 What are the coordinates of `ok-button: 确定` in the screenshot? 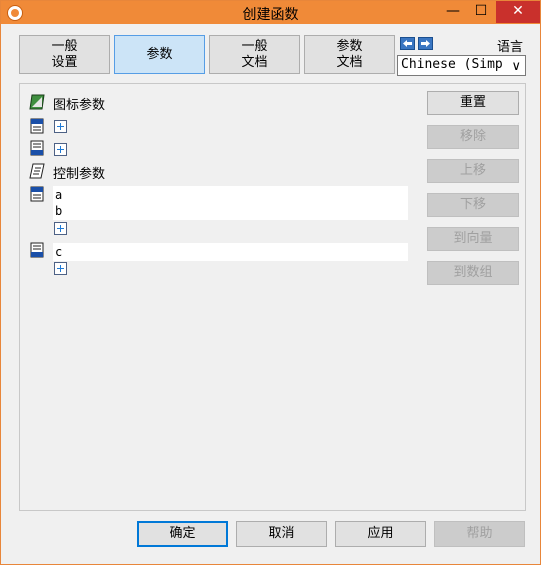 It's located at (182, 534).